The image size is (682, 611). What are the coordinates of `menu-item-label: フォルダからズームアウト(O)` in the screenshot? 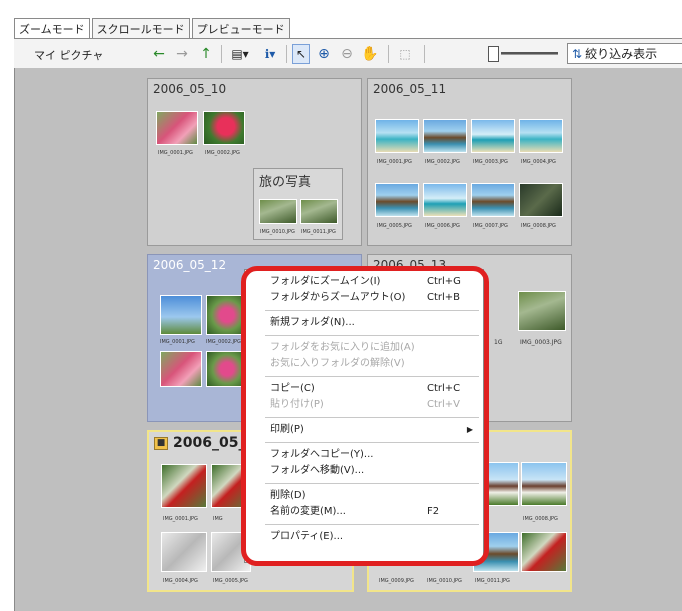 It's located at (338, 297).